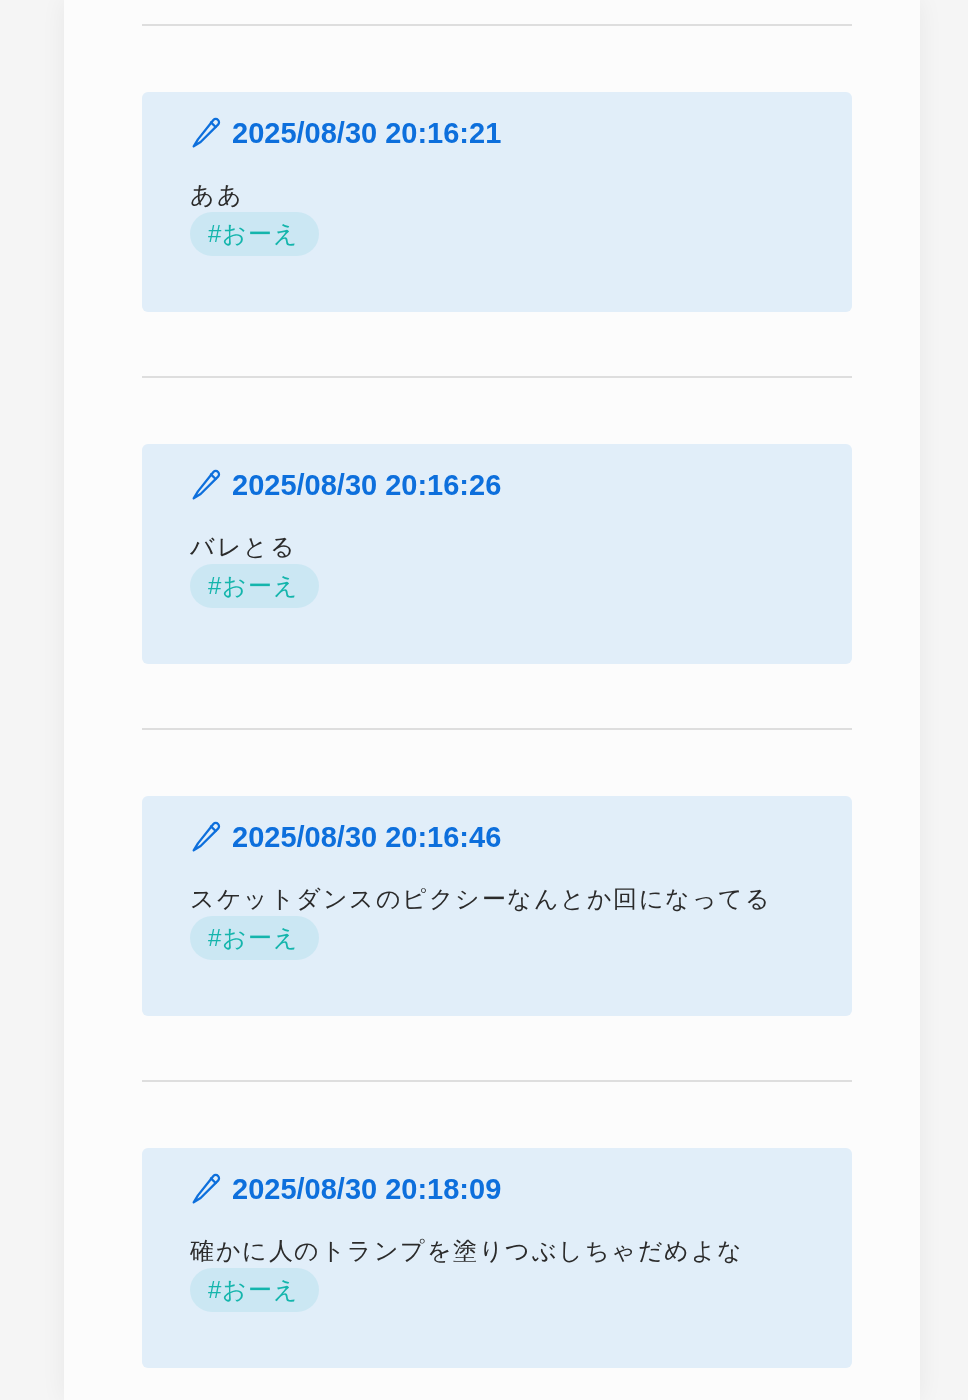 This screenshot has height=1400, width=968. Describe the element at coordinates (243, 547) in the screenshot. I see `post-text: バレとる` at that location.